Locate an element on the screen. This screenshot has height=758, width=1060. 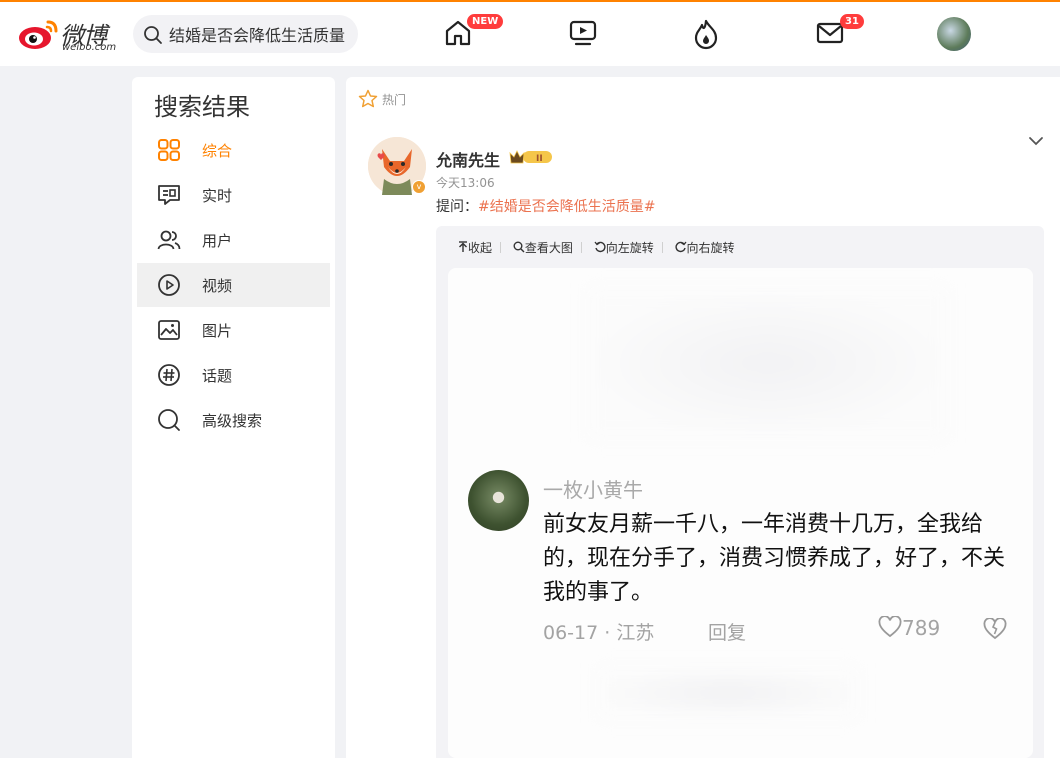
search-input is located at coordinates (261, 34).